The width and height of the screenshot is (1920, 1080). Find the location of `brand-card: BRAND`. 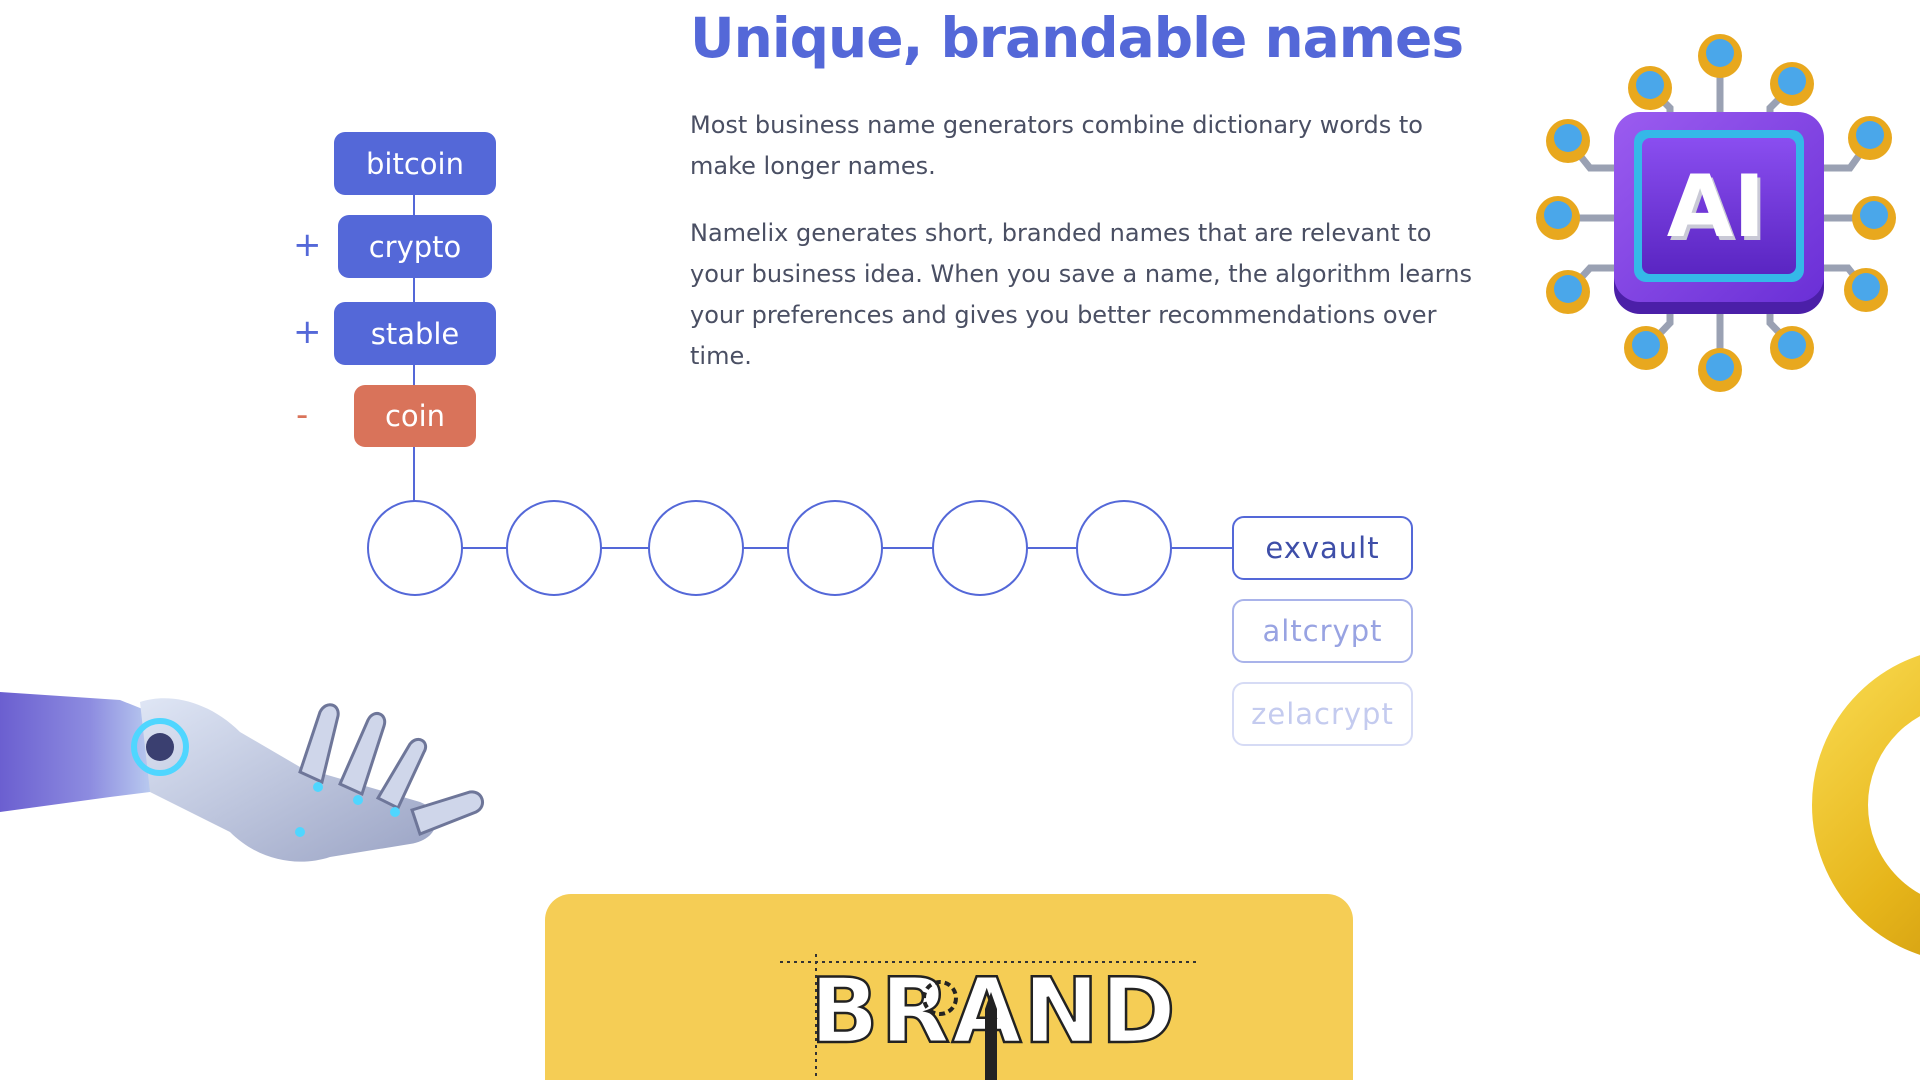

brand-card: BRAND is located at coordinates (949, 987).